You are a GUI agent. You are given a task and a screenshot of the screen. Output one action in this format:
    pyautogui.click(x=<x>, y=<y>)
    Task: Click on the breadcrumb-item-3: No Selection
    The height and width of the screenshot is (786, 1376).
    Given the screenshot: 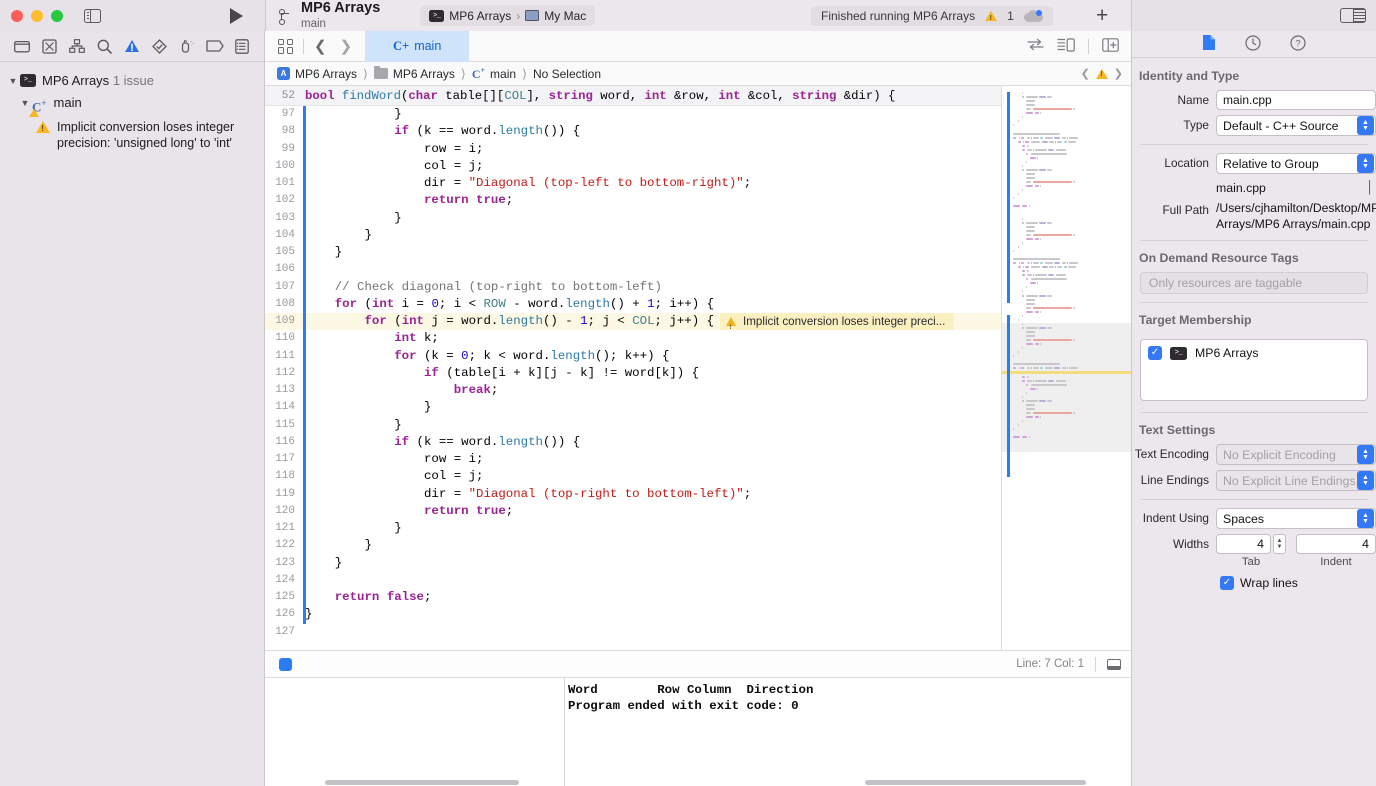 What is the action you would take?
    pyautogui.click(x=567, y=74)
    